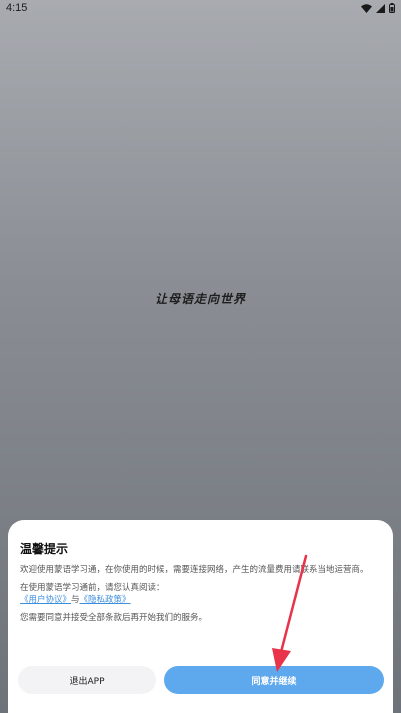 This screenshot has height=713, width=401. What do you see at coordinates (87, 680) in the screenshot?
I see `exit-app-button: 退出APP` at bounding box center [87, 680].